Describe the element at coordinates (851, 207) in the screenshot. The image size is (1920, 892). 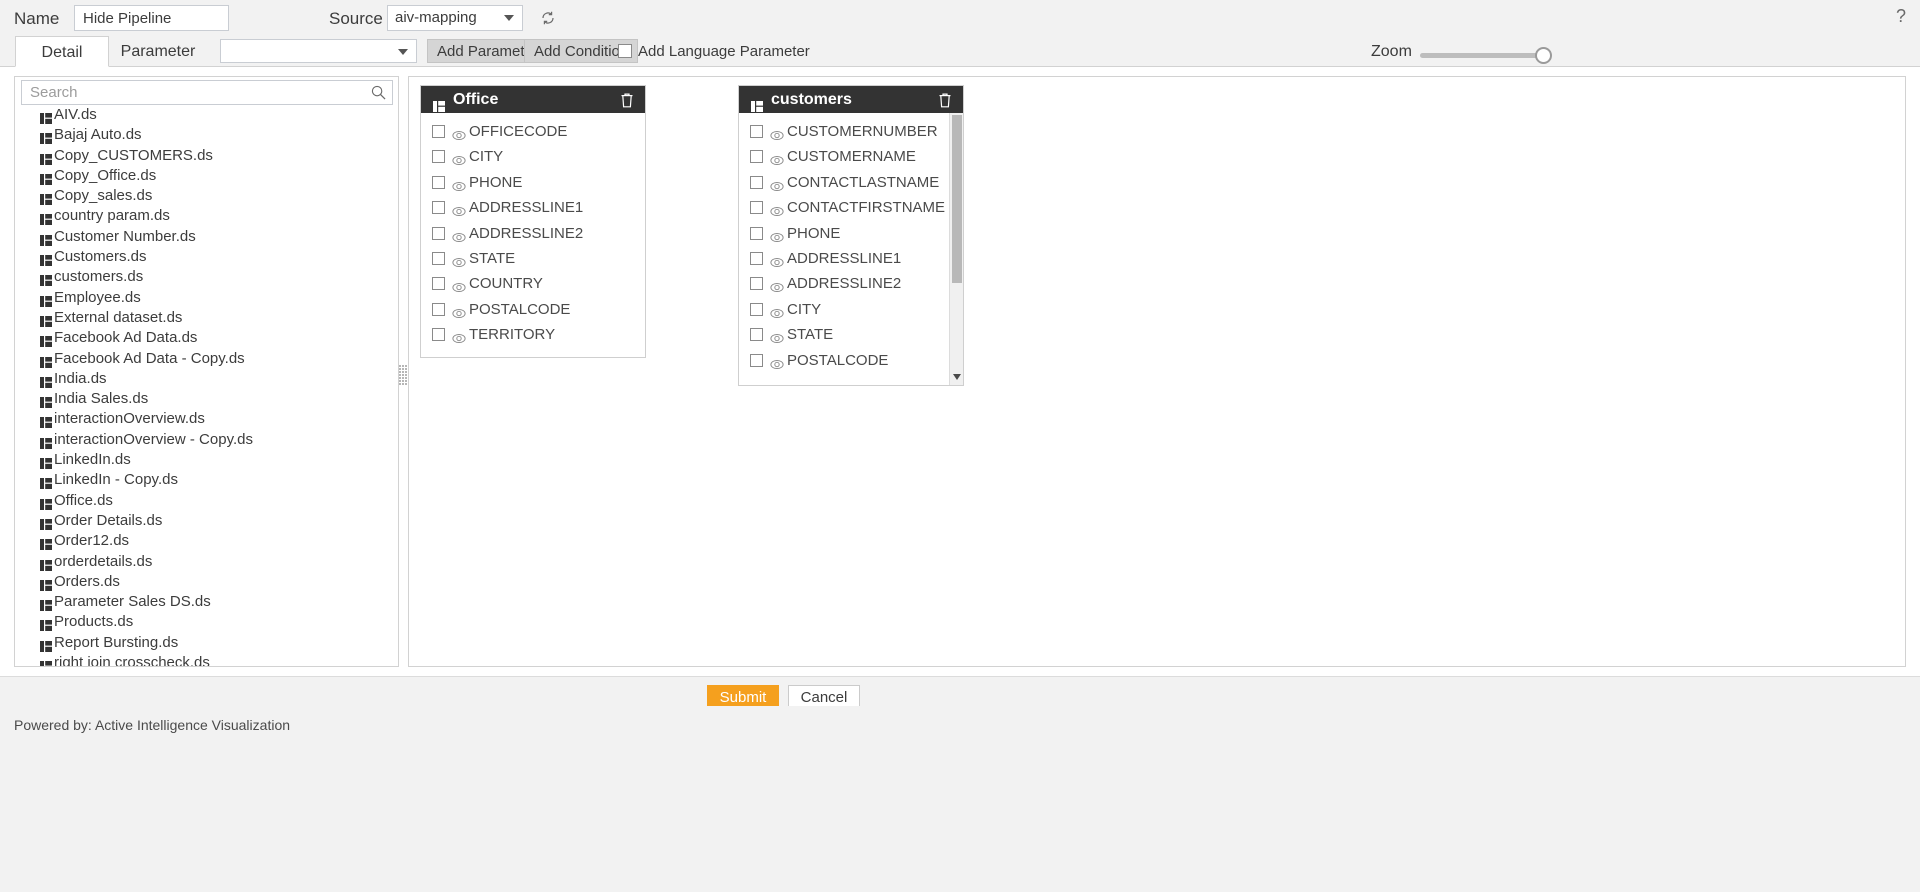
I see `field-row: CONTACTFIRSTNAME` at that location.